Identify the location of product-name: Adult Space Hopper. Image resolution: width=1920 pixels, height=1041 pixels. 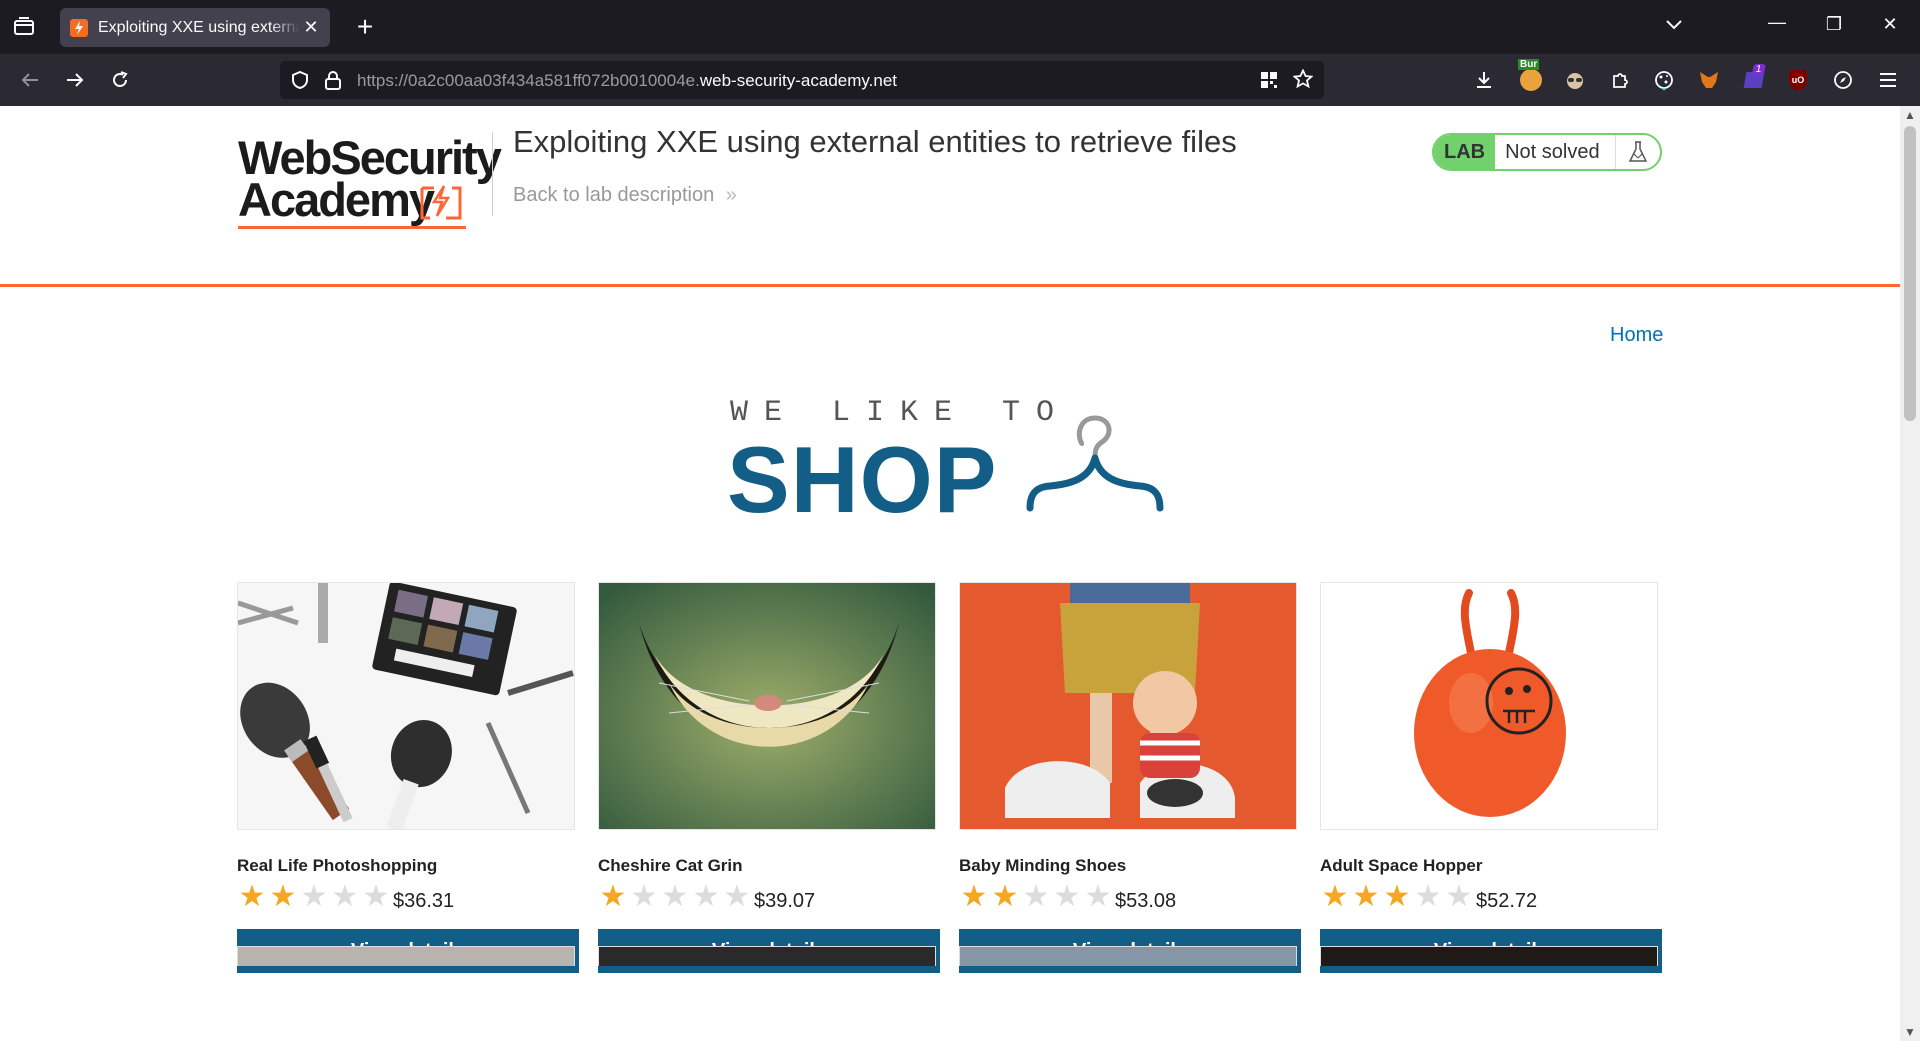
(1401, 865).